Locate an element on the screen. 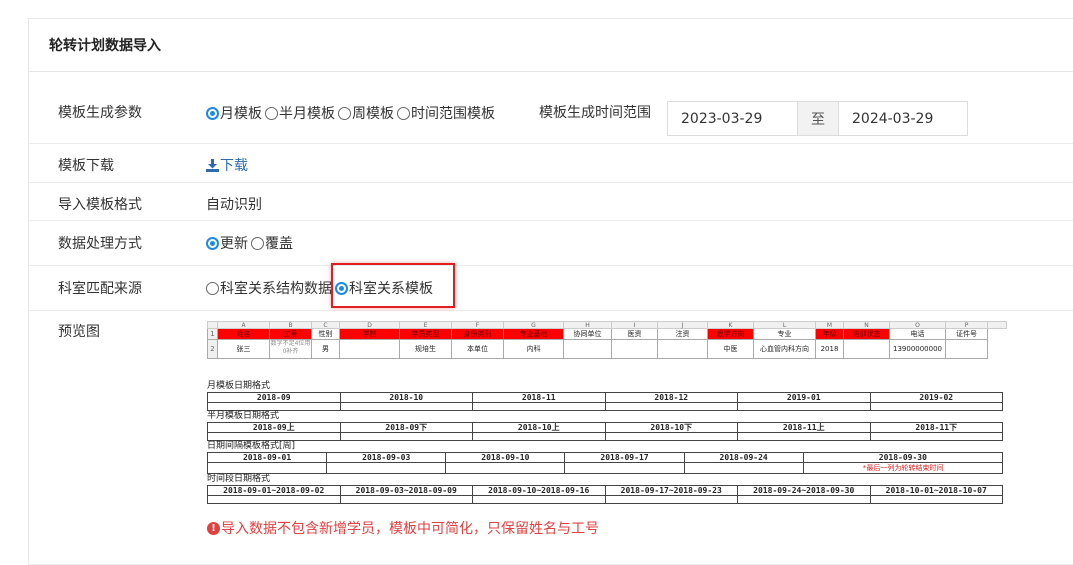 The height and width of the screenshot is (565, 1073). format-title: 月模板日期格式 is located at coordinates (239, 386).